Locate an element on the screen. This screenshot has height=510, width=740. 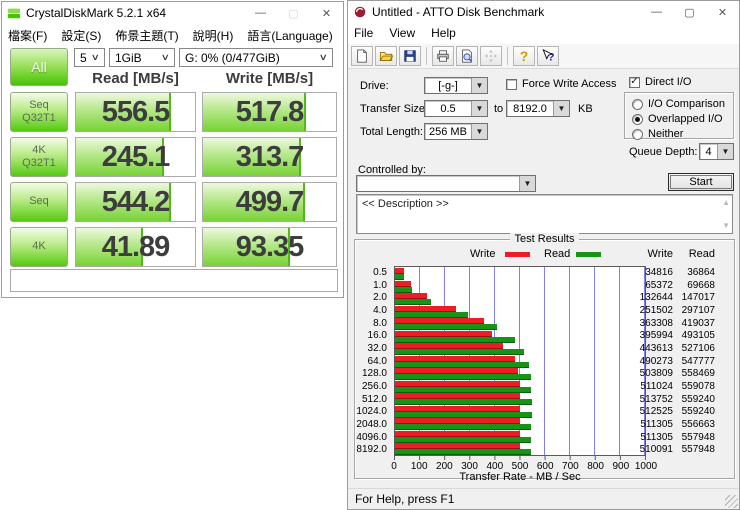
test-results-title: Test Results is located at coordinates (544, 239).